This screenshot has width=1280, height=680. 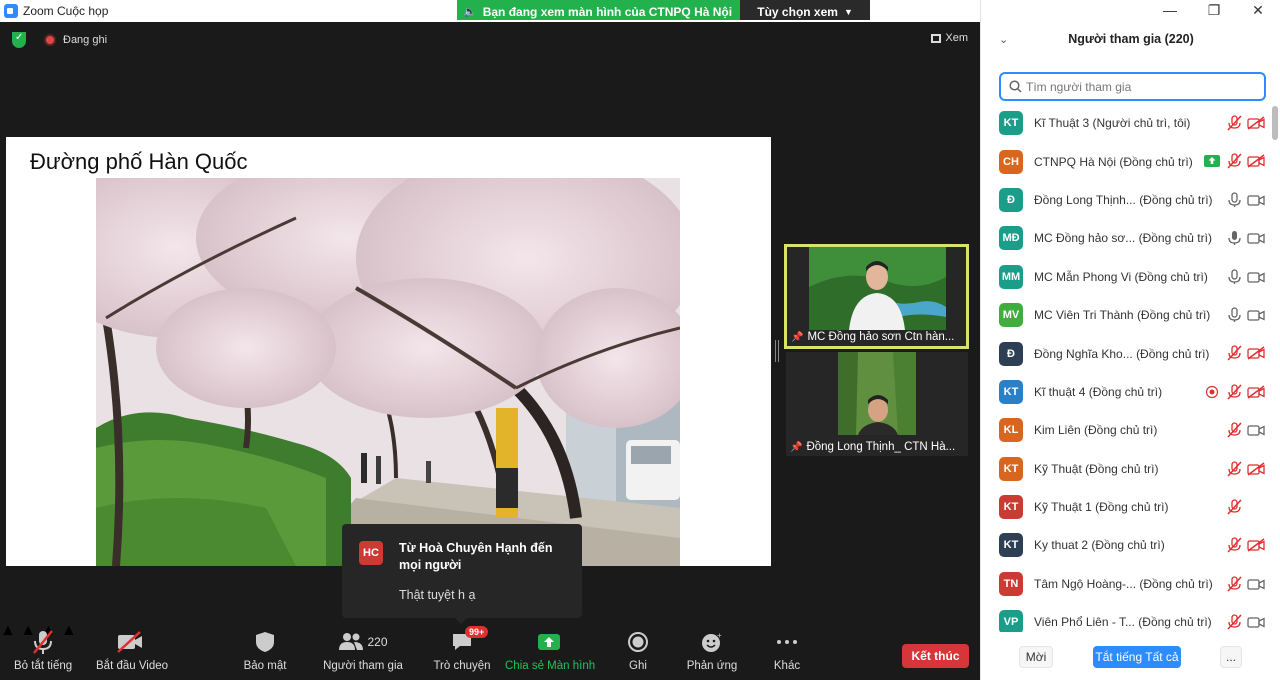 I want to click on recording-label: Đang ghi, so click(x=85, y=40).